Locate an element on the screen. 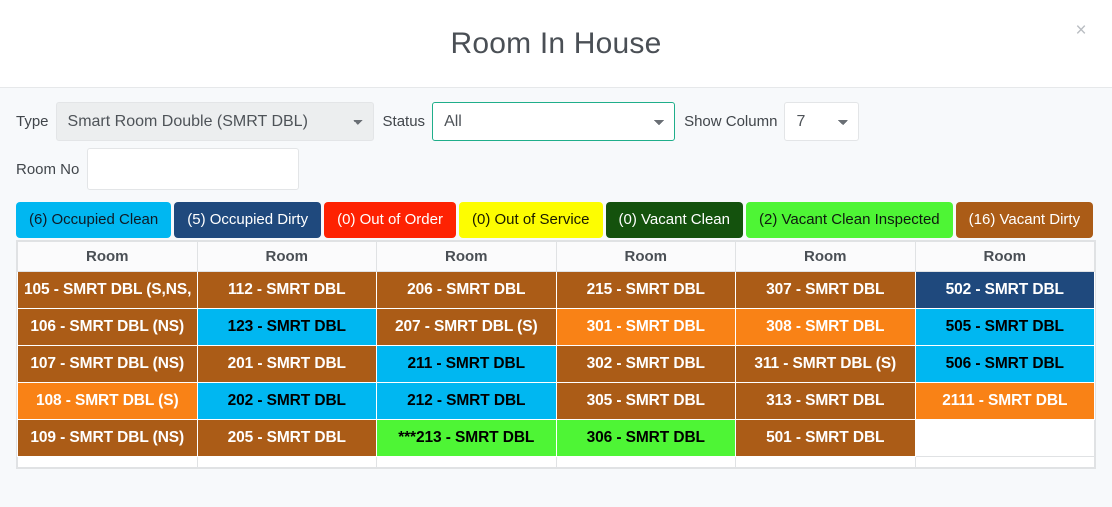  type-select: Smart Room Double (SMRT DBL) is located at coordinates (214, 121).